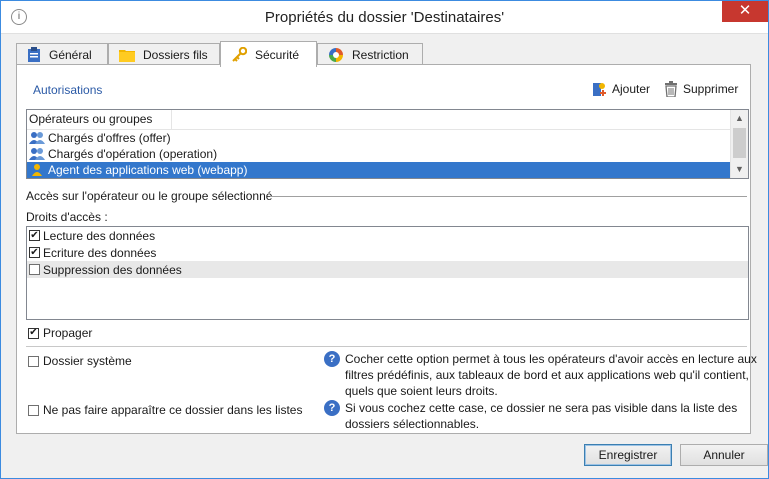  I want to click on add-button: Ajouter, so click(620, 89).